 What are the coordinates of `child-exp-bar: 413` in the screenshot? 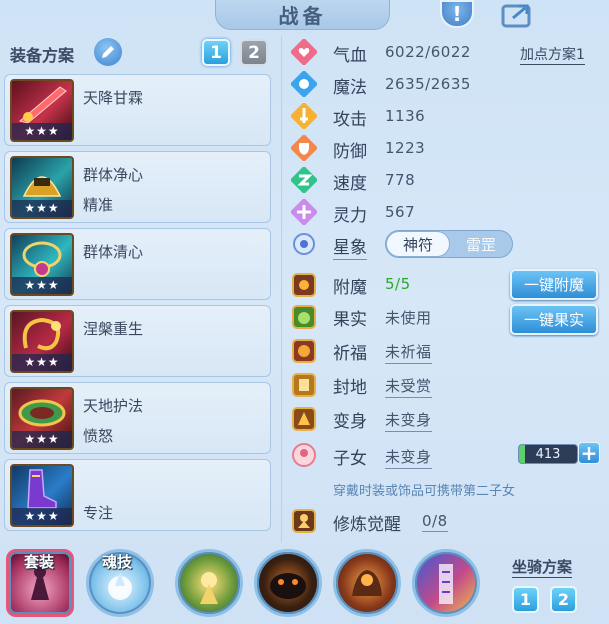 It's located at (548, 454).